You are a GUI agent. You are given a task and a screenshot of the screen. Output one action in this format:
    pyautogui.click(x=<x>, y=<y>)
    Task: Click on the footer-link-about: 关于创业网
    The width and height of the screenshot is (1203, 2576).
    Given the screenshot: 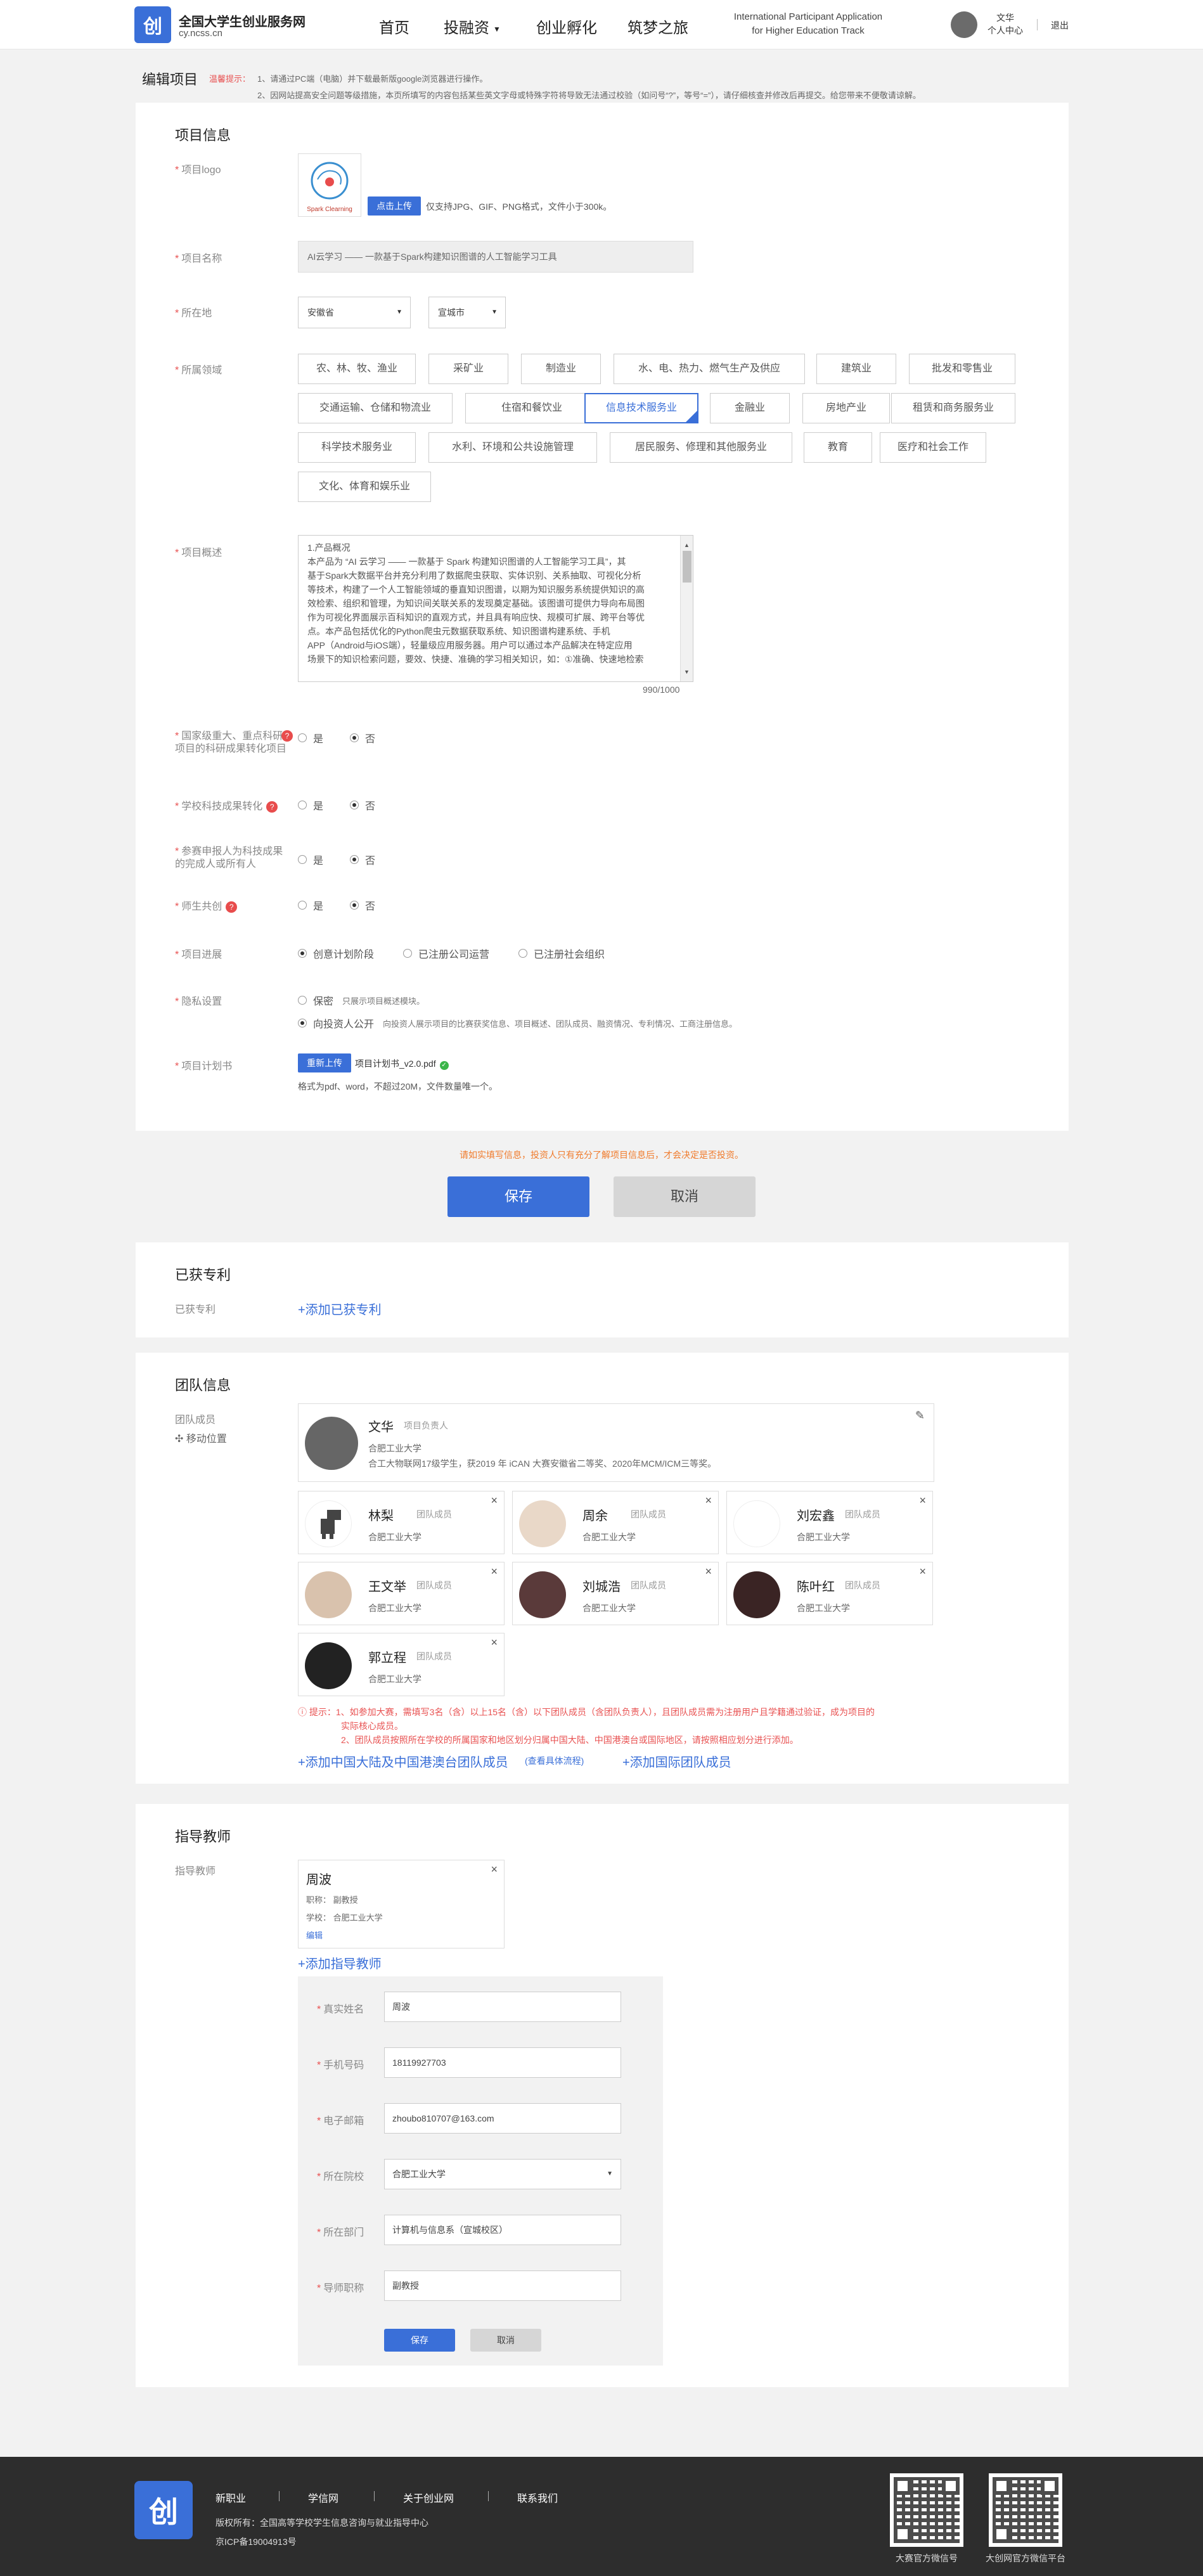 What is the action you would take?
    pyautogui.click(x=428, y=2497)
    